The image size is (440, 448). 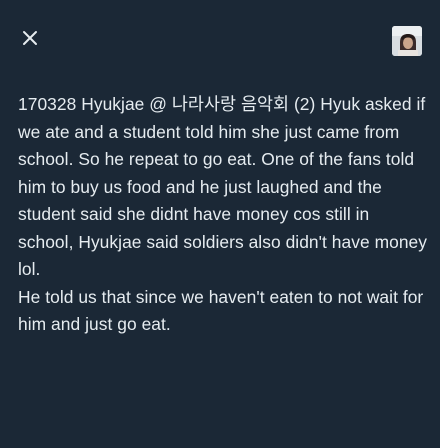 I want to click on avatar, so click(x=407, y=41).